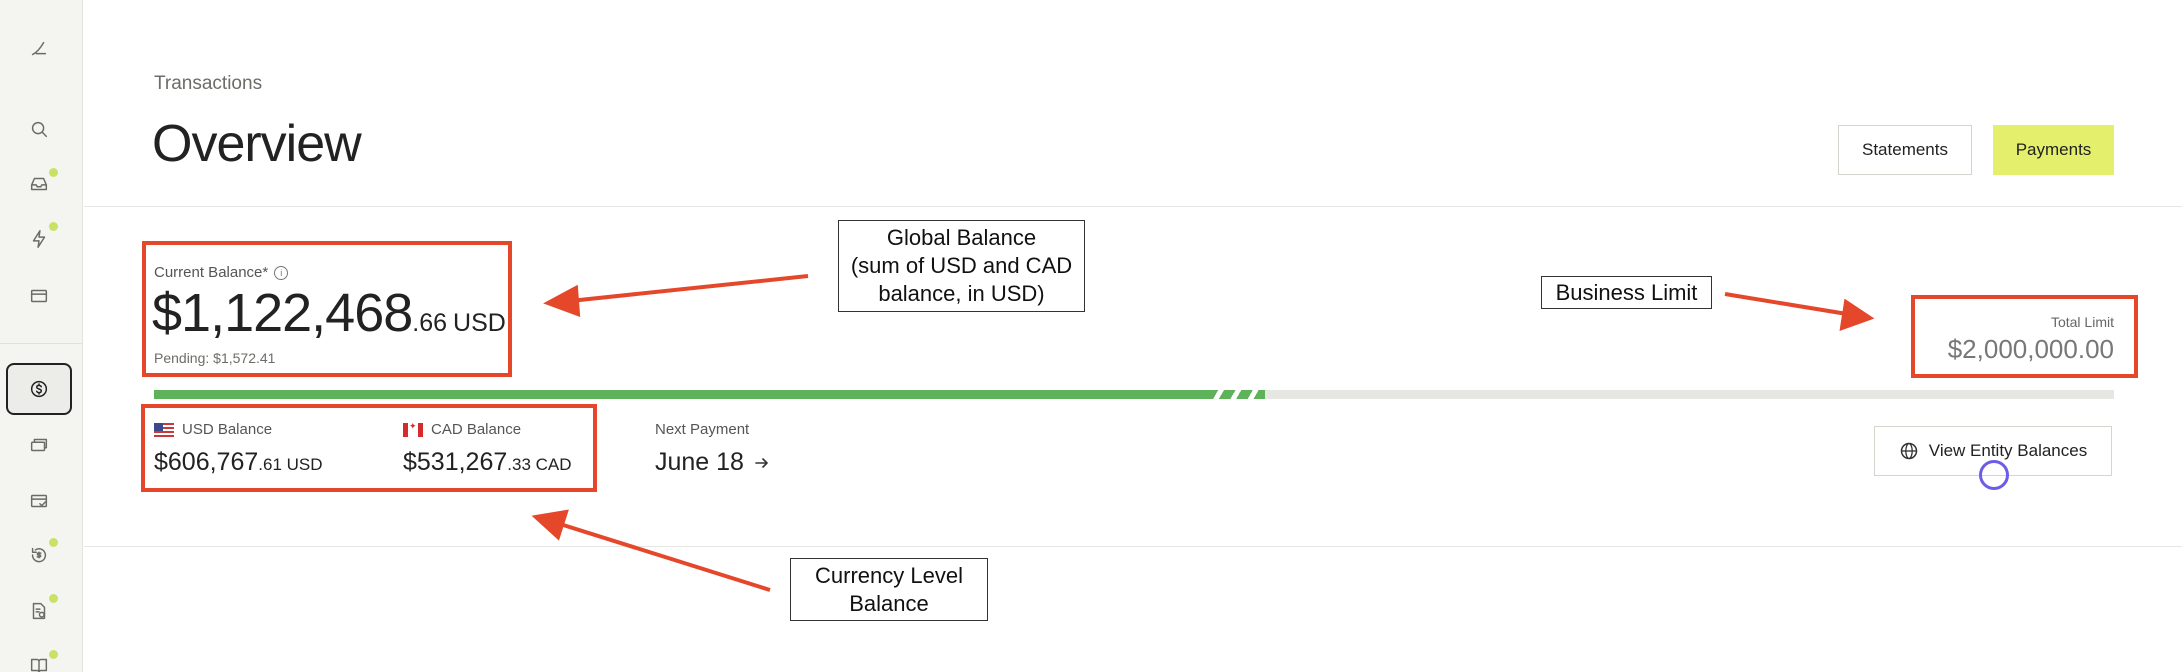 This screenshot has height=672, width=2182. I want to click on arrow-to-currency-balance, so click(665, 557).